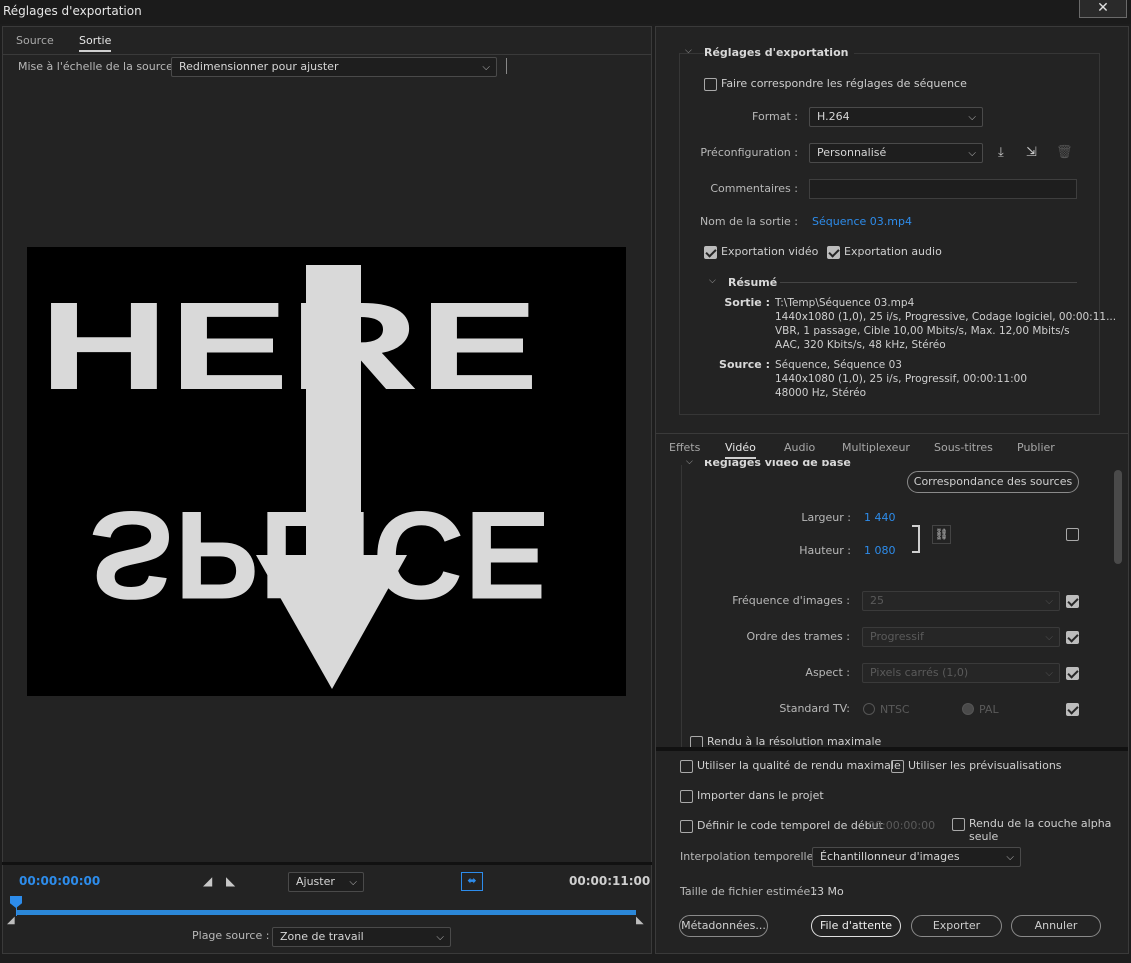 Image resolution: width=1131 pixels, height=963 pixels. What do you see at coordinates (916, 539) in the screenshot?
I see `link-bracket` at bounding box center [916, 539].